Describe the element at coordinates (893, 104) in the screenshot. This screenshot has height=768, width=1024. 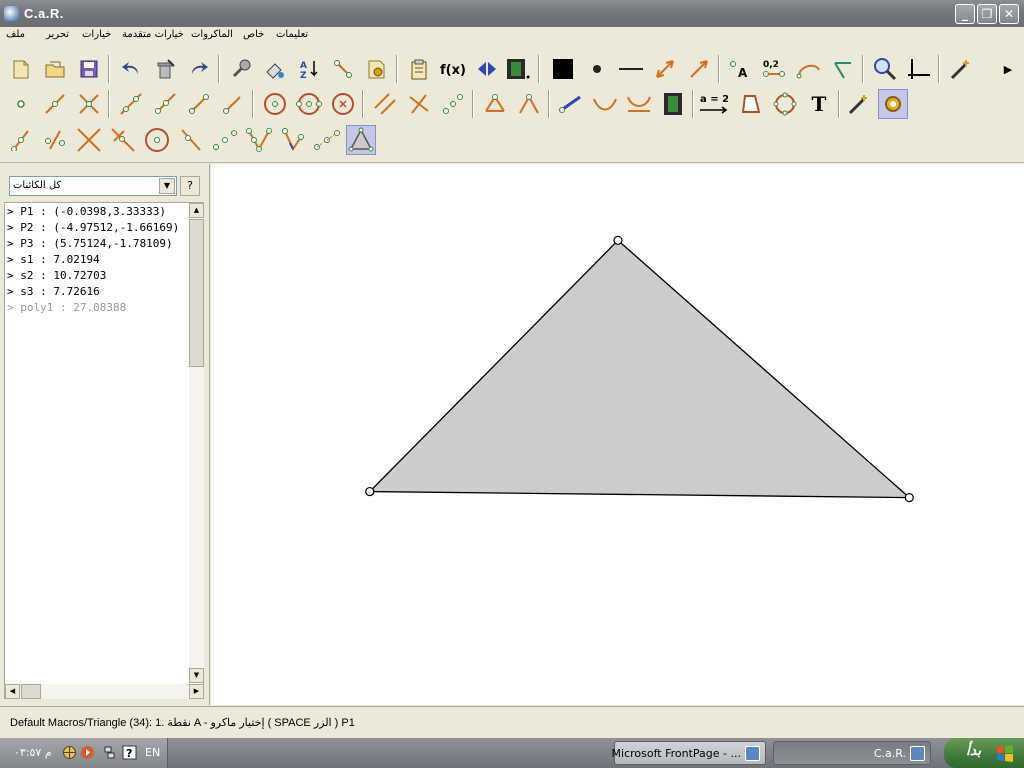
I see `run-macro-icon` at that location.